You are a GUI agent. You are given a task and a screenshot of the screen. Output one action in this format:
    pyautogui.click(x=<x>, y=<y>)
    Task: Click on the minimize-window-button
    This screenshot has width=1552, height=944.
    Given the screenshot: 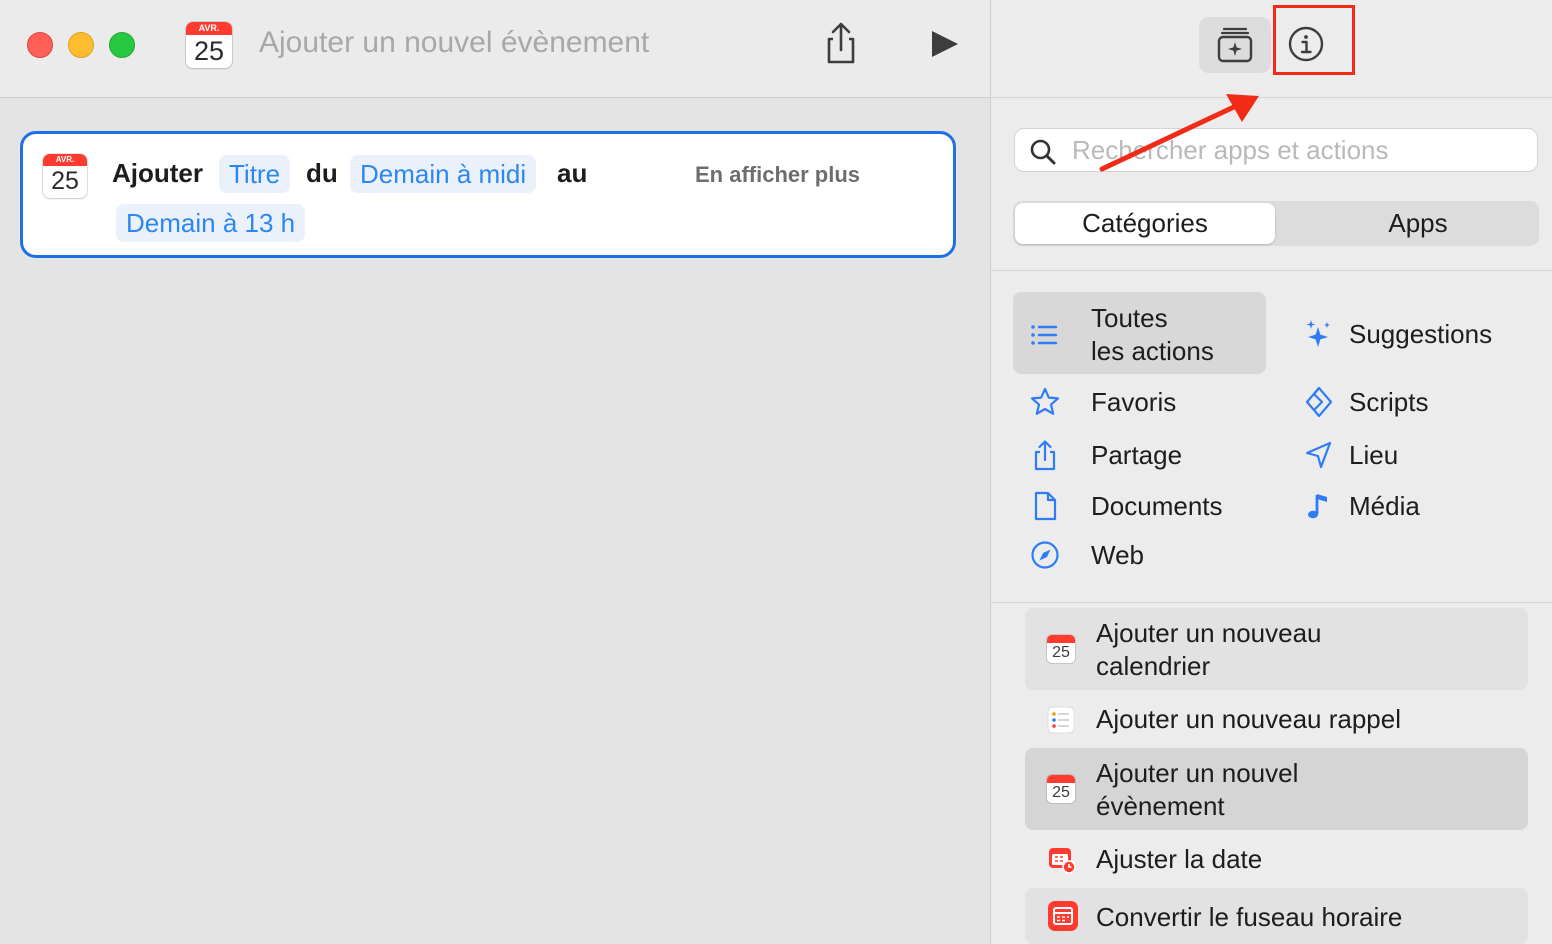 What is the action you would take?
    pyautogui.click(x=81, y=45)
    